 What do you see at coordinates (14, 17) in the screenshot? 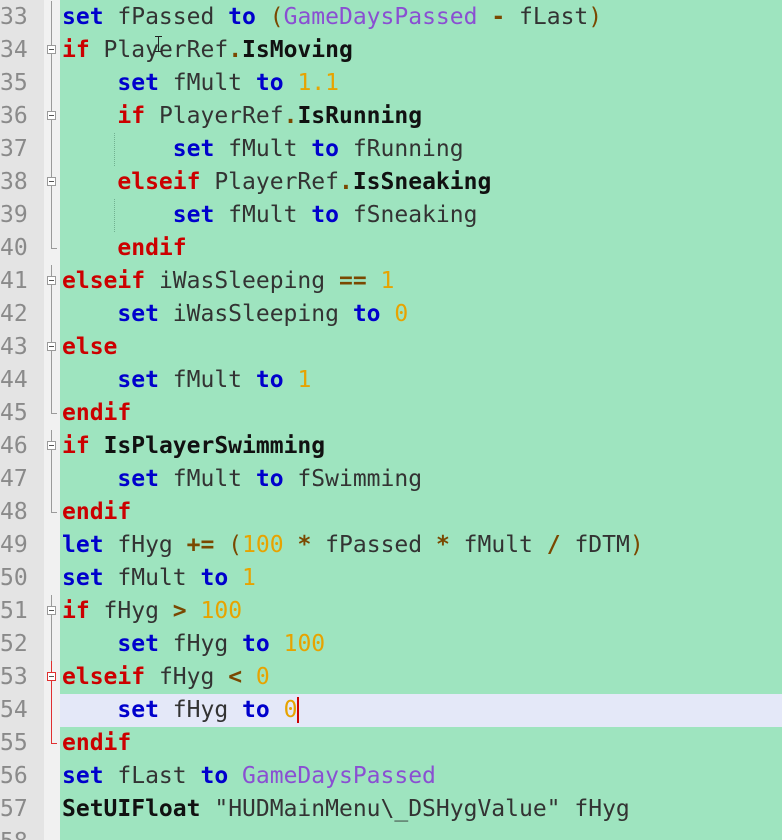
I see `line-number: 33` at bounding box center [14, 17].